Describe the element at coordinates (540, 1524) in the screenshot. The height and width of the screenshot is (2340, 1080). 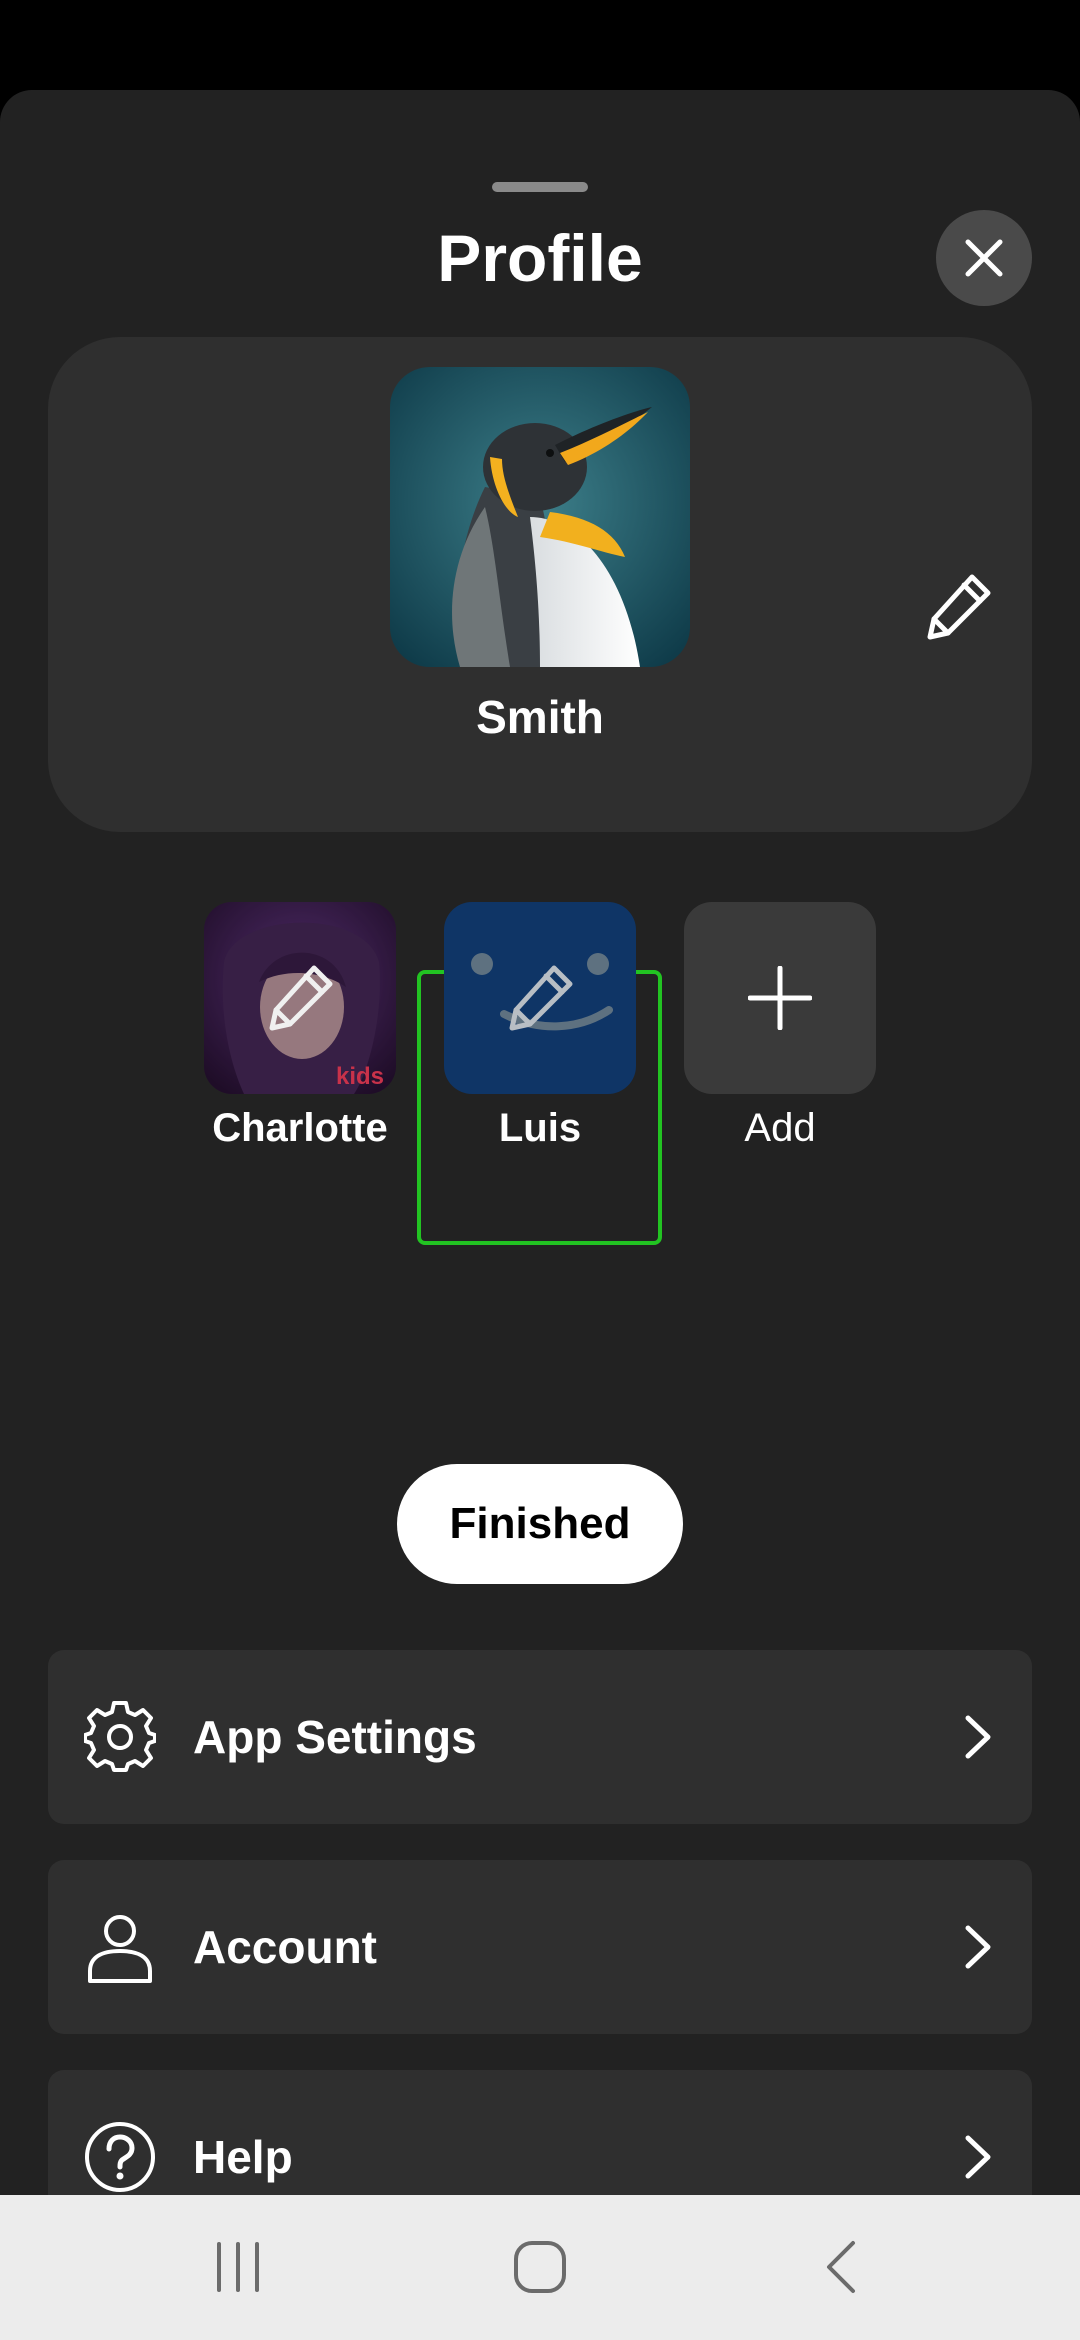
I see `finished-button: Finished` at that location.